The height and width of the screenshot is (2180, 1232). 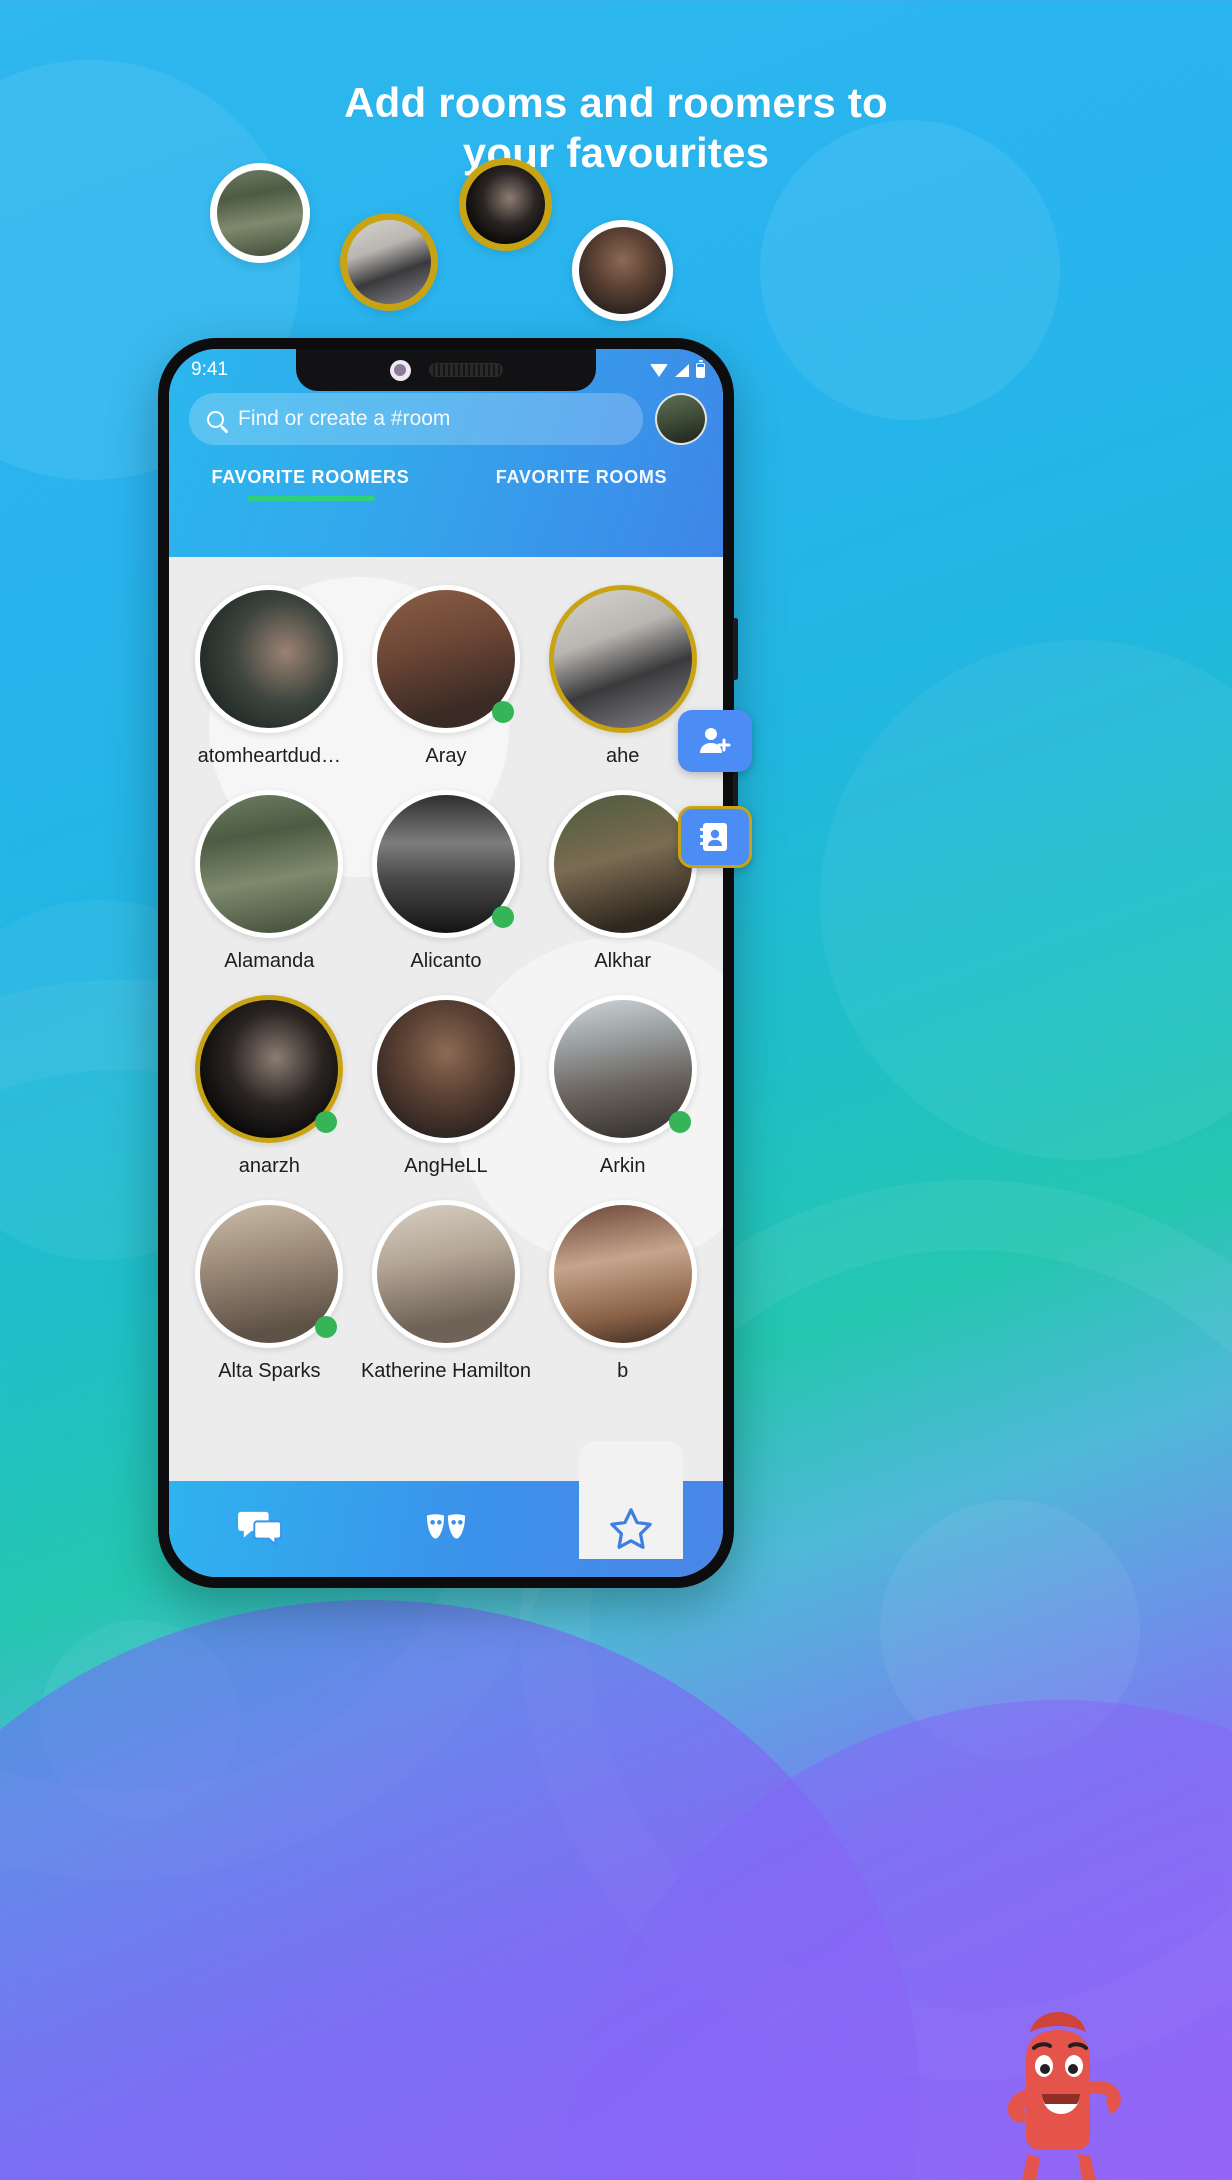 I want to click on add-person-fab, so click(x=715, y=741).